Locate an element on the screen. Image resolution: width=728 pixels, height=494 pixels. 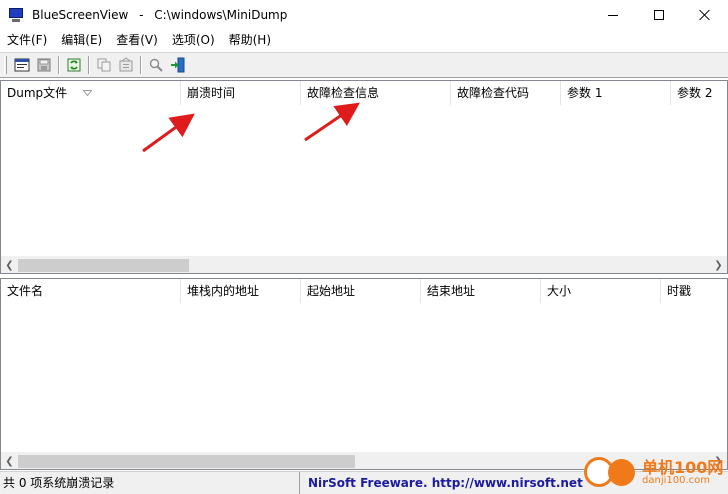
close-button is located at coordinates (705, 15).